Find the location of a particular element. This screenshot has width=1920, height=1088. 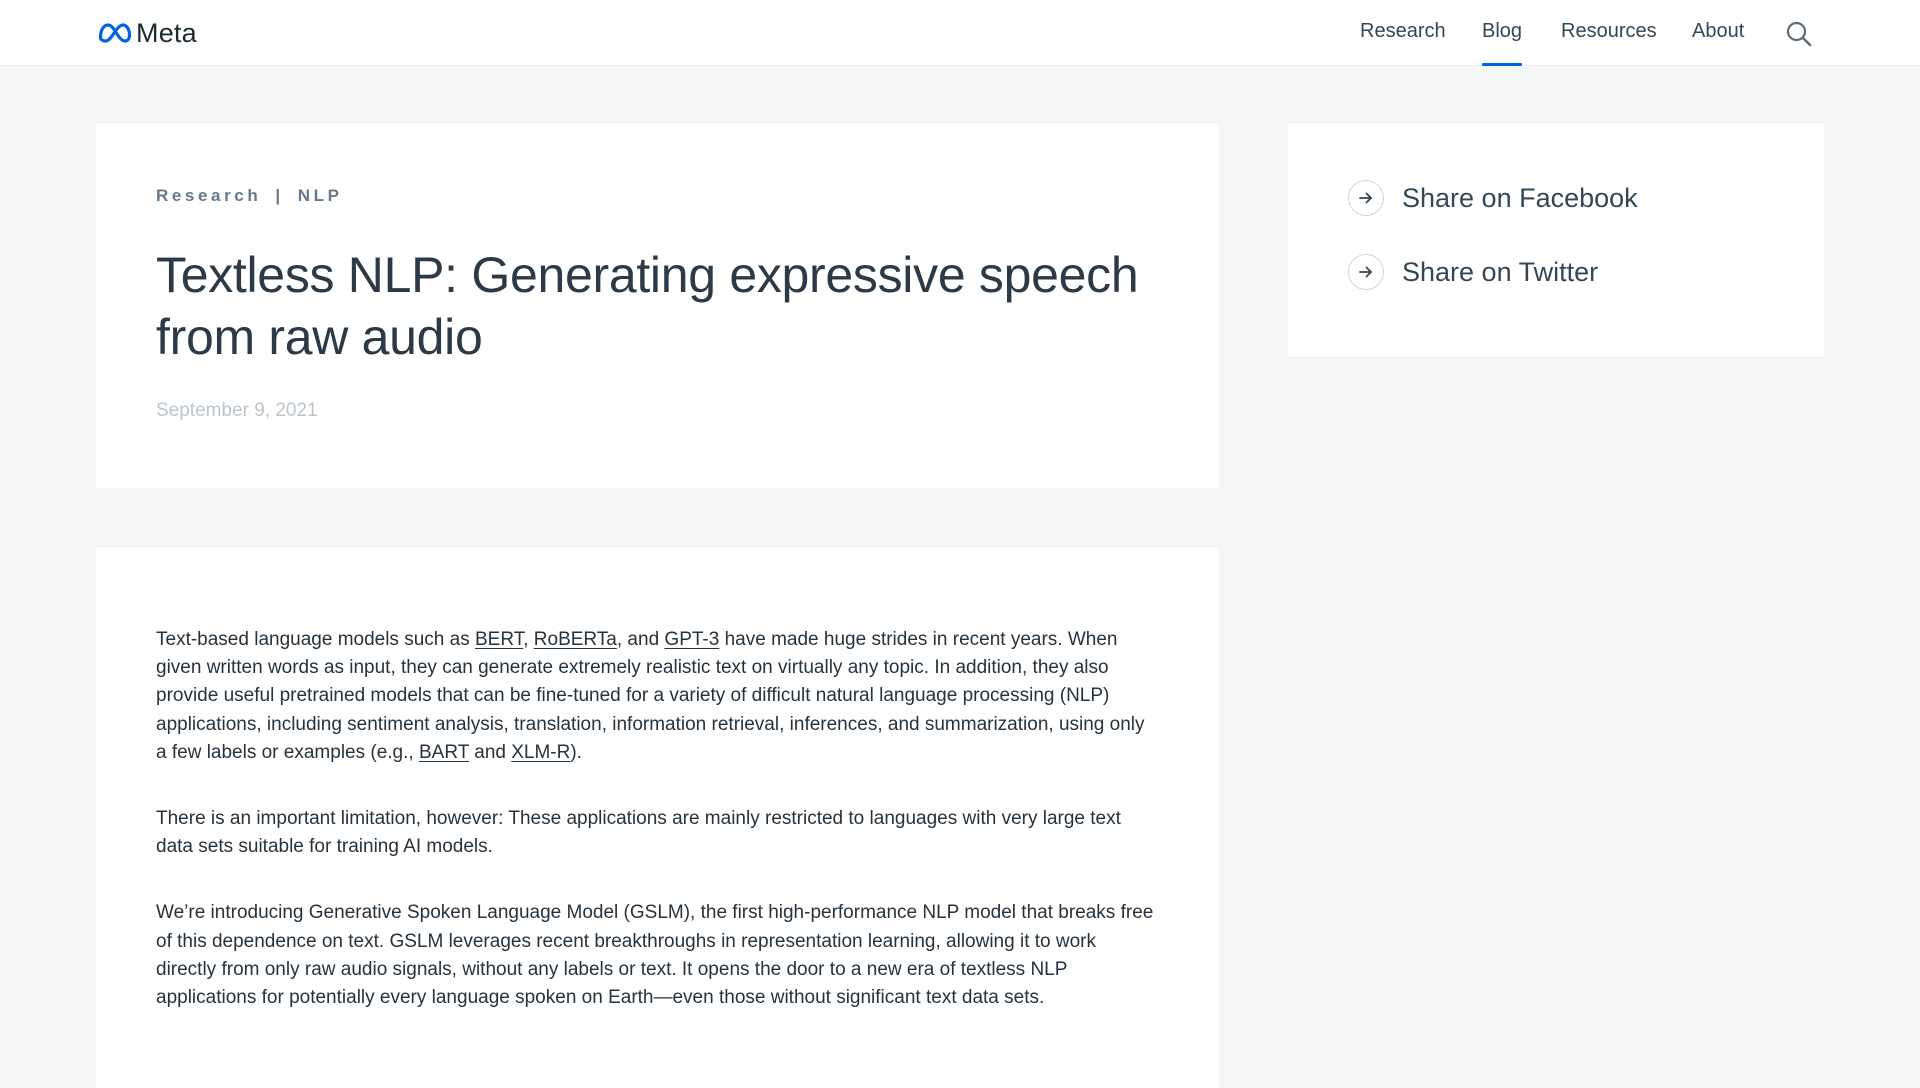

nav-blog: Blog is located at coordinates (1502, 43).